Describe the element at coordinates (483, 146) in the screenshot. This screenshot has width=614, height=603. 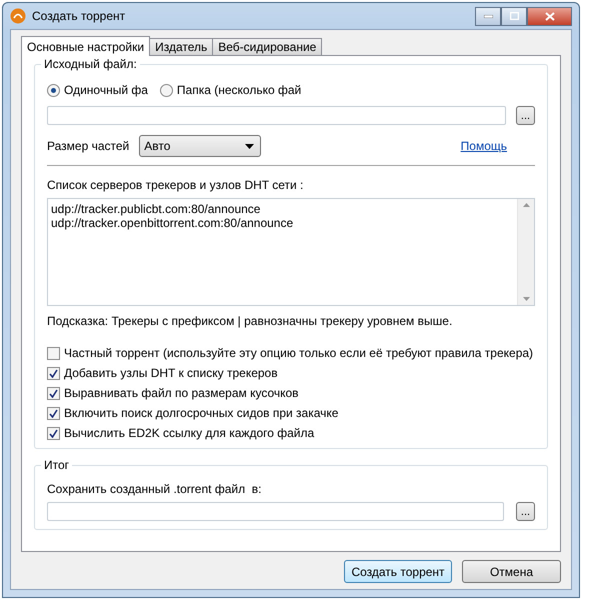
I see `help-link: Помощь` at that location.